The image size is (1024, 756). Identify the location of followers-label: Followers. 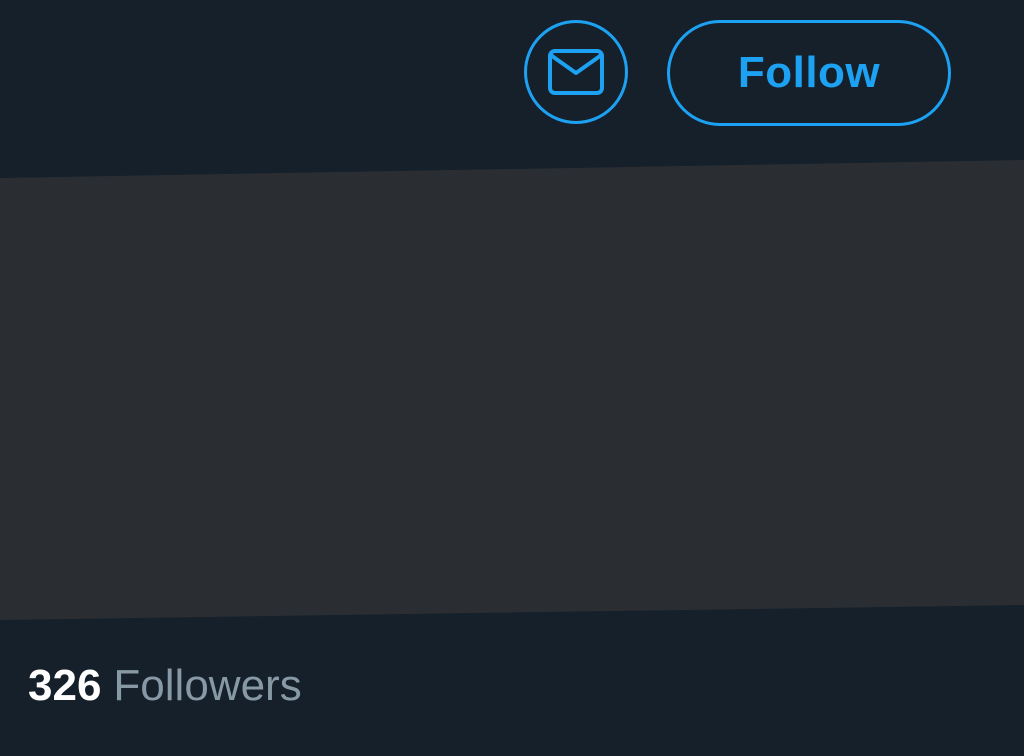
(207, 685).